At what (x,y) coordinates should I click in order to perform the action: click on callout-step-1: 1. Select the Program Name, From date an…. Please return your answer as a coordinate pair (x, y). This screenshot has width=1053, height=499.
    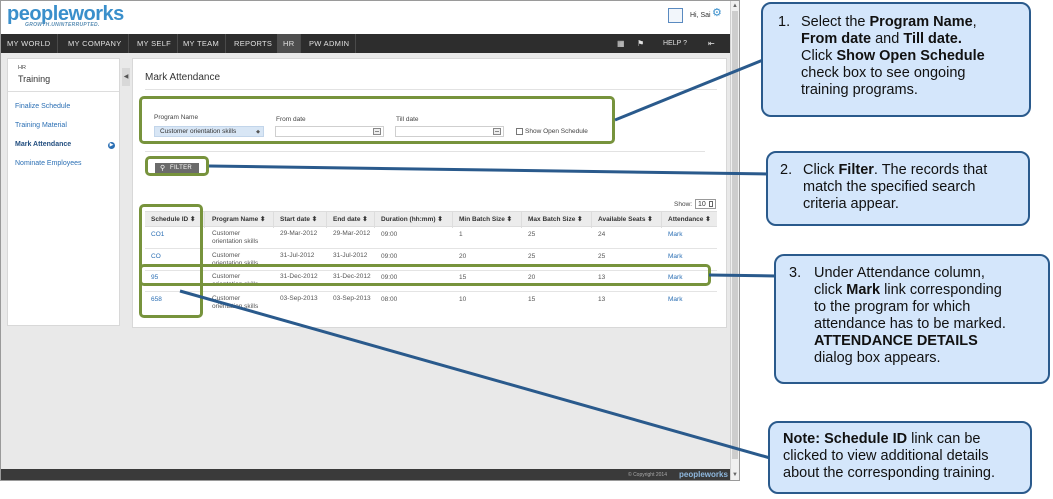
    Looking at the image, I should click on (896, 59).